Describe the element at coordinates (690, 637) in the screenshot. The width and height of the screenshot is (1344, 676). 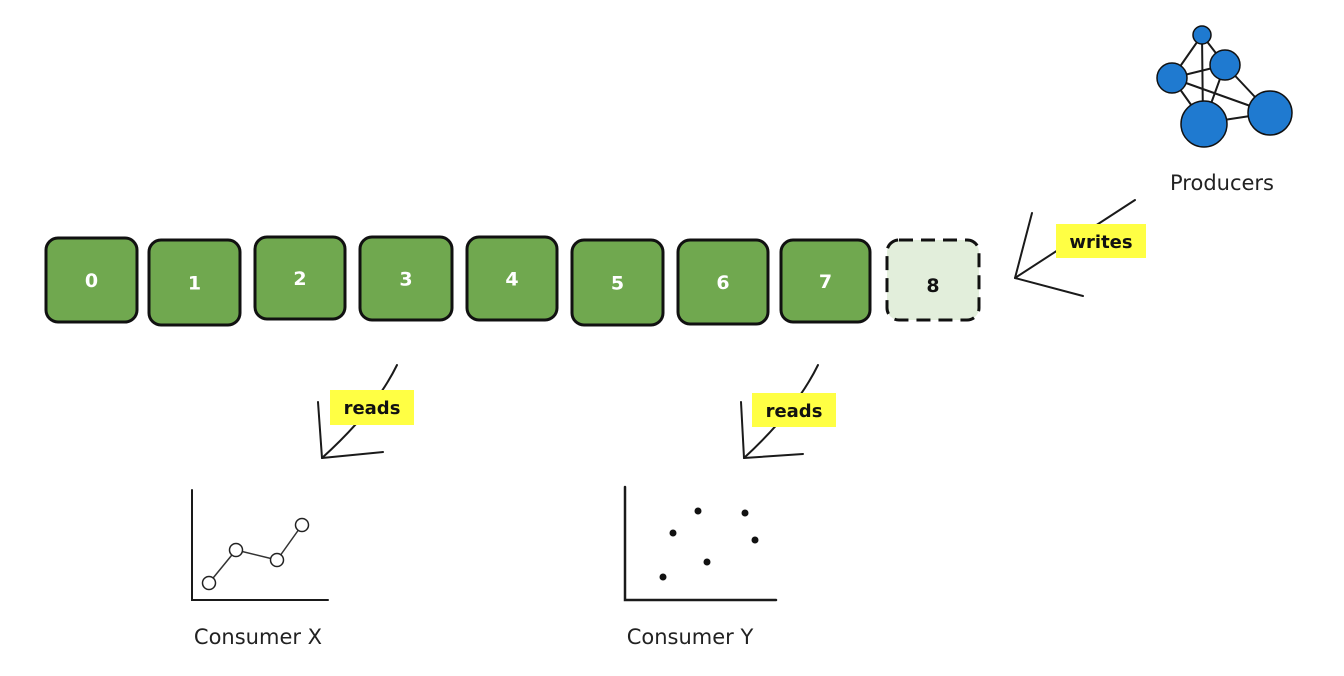
I see `consumer-y-label: Consumer Y` at that location.